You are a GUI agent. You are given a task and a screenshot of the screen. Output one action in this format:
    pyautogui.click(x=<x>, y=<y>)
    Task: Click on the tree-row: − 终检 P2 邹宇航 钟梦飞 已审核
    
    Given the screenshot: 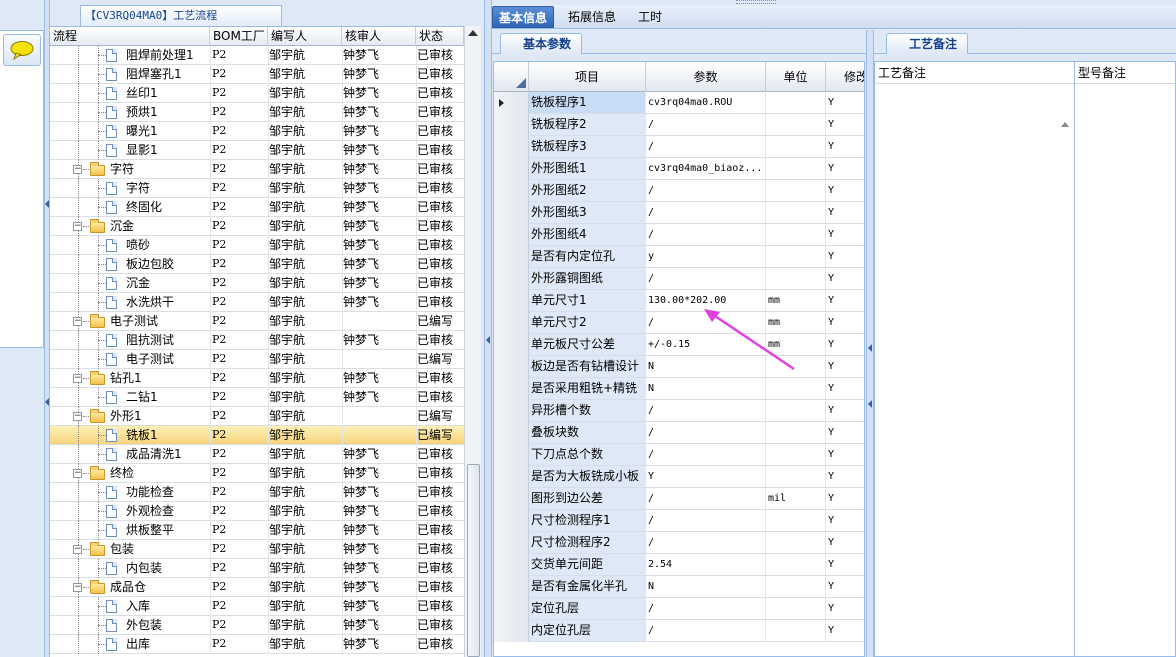 What is the action you would take?
    pyautogui.click(x=257, y=473)
    